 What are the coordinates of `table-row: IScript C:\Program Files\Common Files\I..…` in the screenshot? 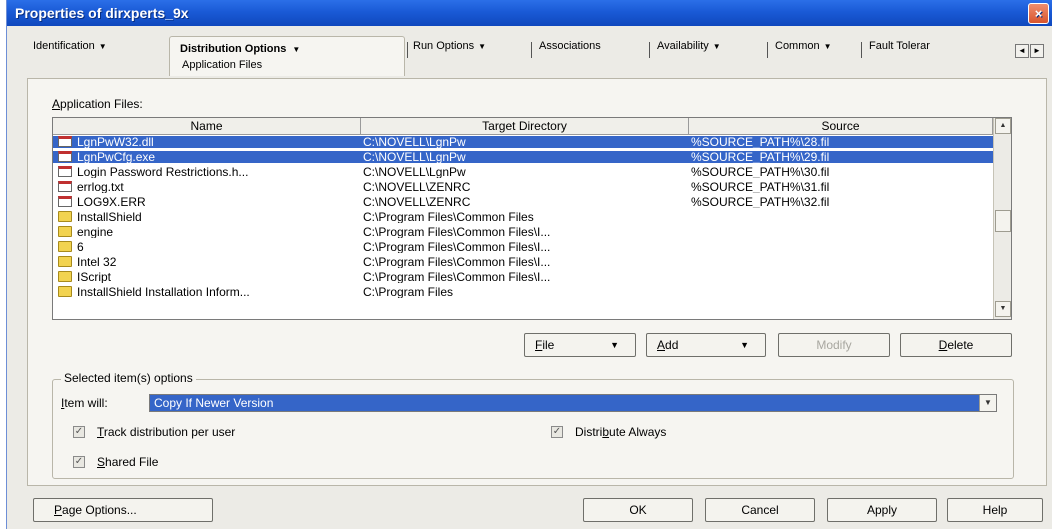 It's located at (523, 277).